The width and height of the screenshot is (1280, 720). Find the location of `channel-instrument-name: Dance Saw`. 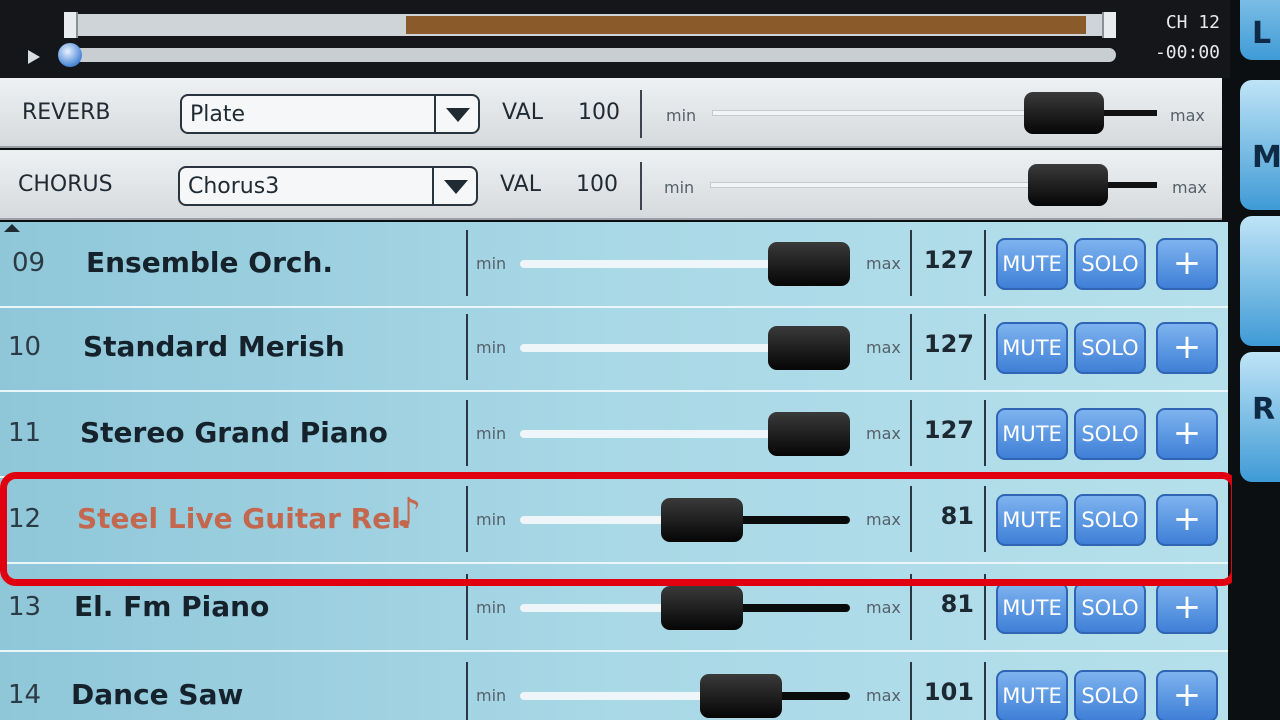

channel-instrument-name: Dance Saw is located at coordinates (157, 694).